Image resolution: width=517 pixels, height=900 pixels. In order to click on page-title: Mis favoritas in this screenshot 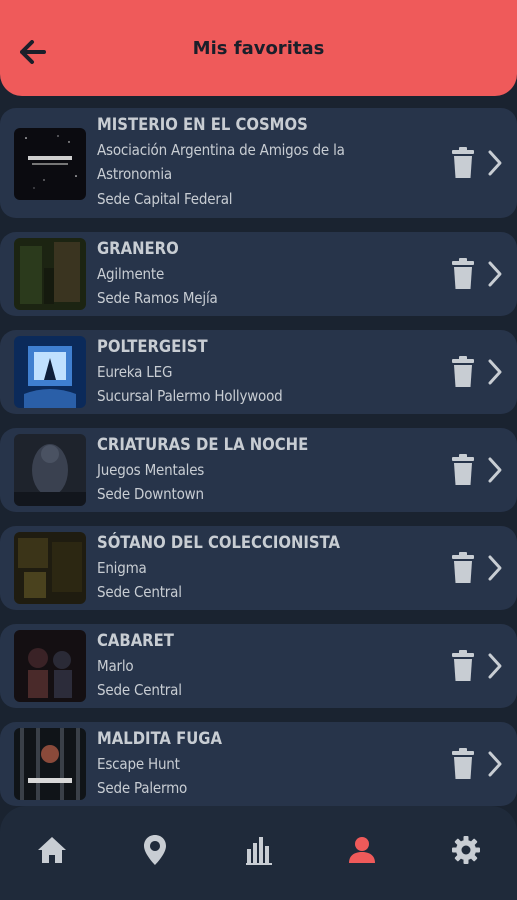, I will do `click(258, 48)`.